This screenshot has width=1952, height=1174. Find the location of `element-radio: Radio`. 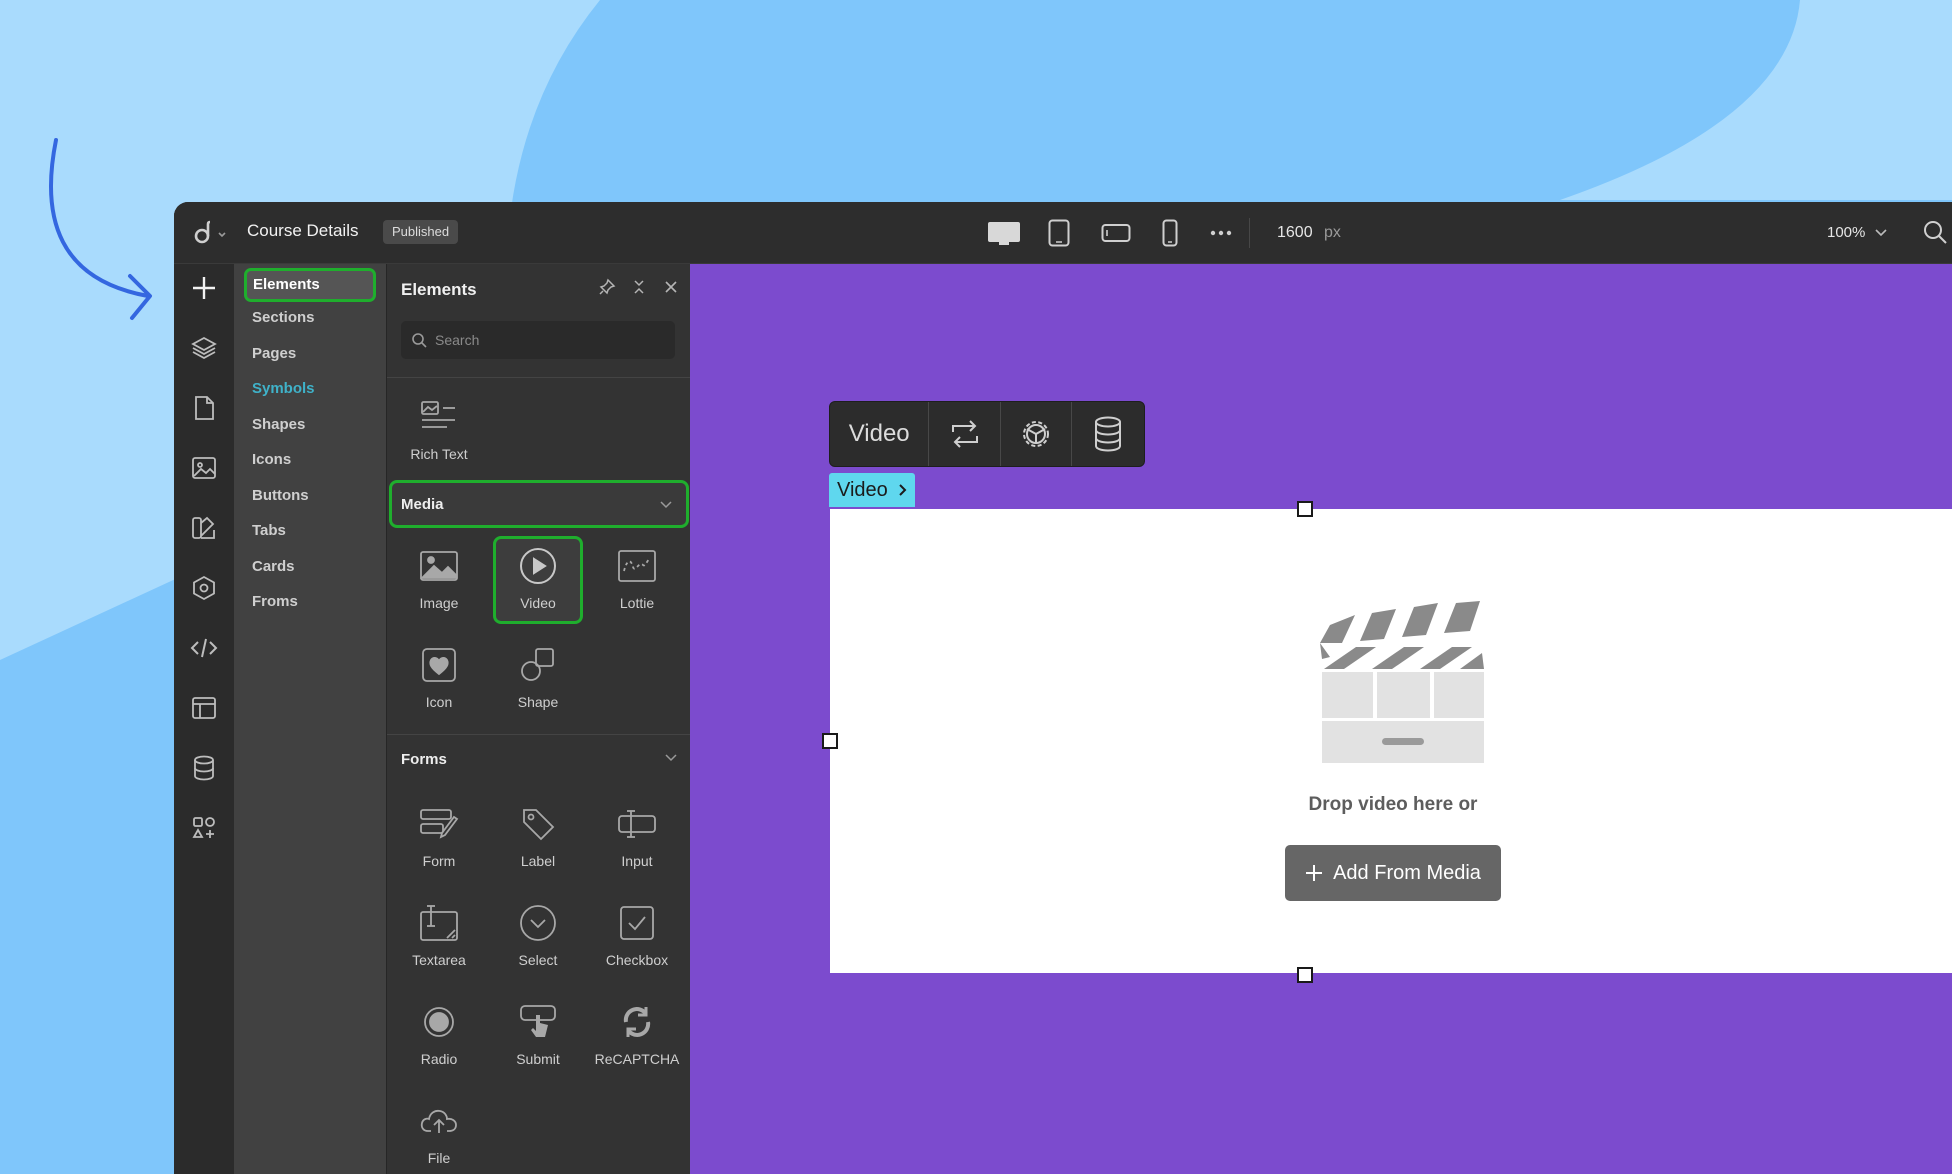

element-radio: Radio is located at coordinates (439, 1036).